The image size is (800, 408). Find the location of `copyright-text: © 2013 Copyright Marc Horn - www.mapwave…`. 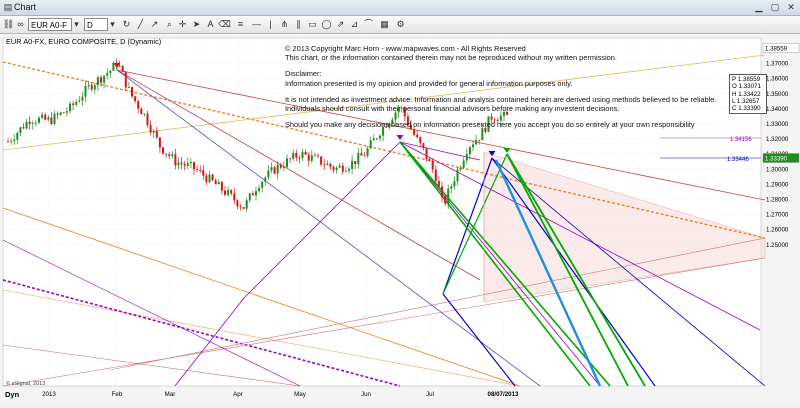

copyright-text: © 2013 Copyright Marc Horn - www.mapwave… is located at coordinates (405, 48).